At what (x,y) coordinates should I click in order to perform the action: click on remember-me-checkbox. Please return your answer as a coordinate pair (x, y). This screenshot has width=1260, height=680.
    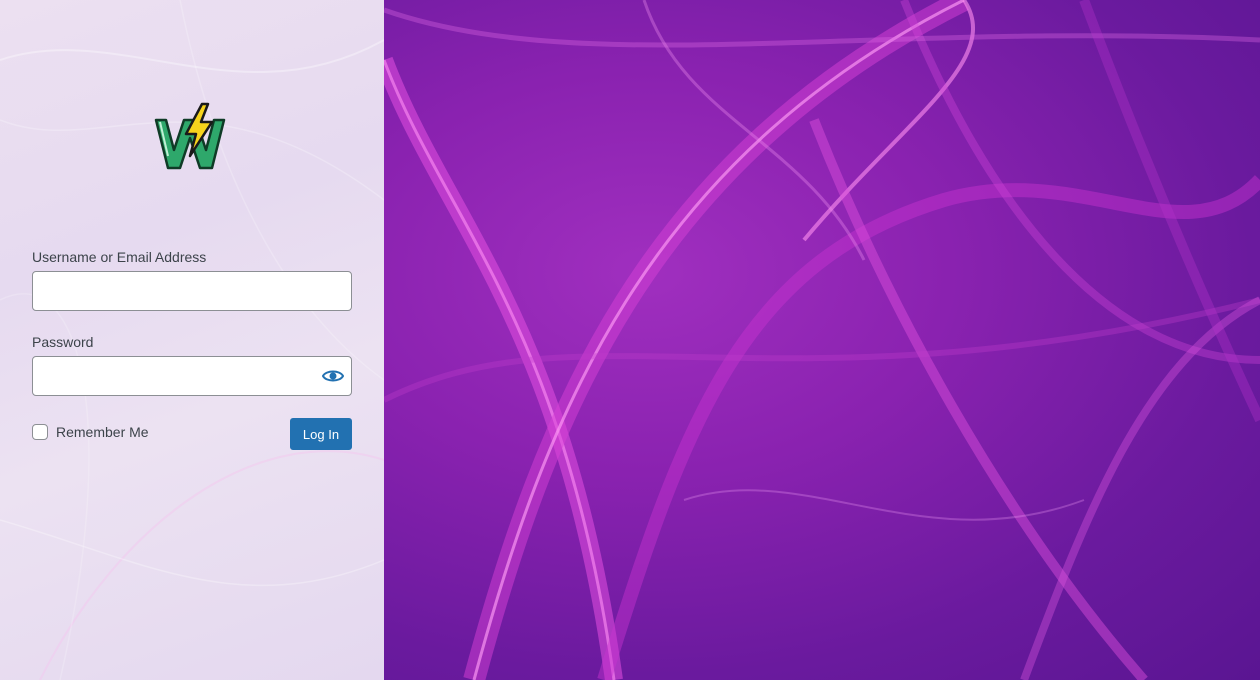
    Looking at the image, I should click on (40, 432).